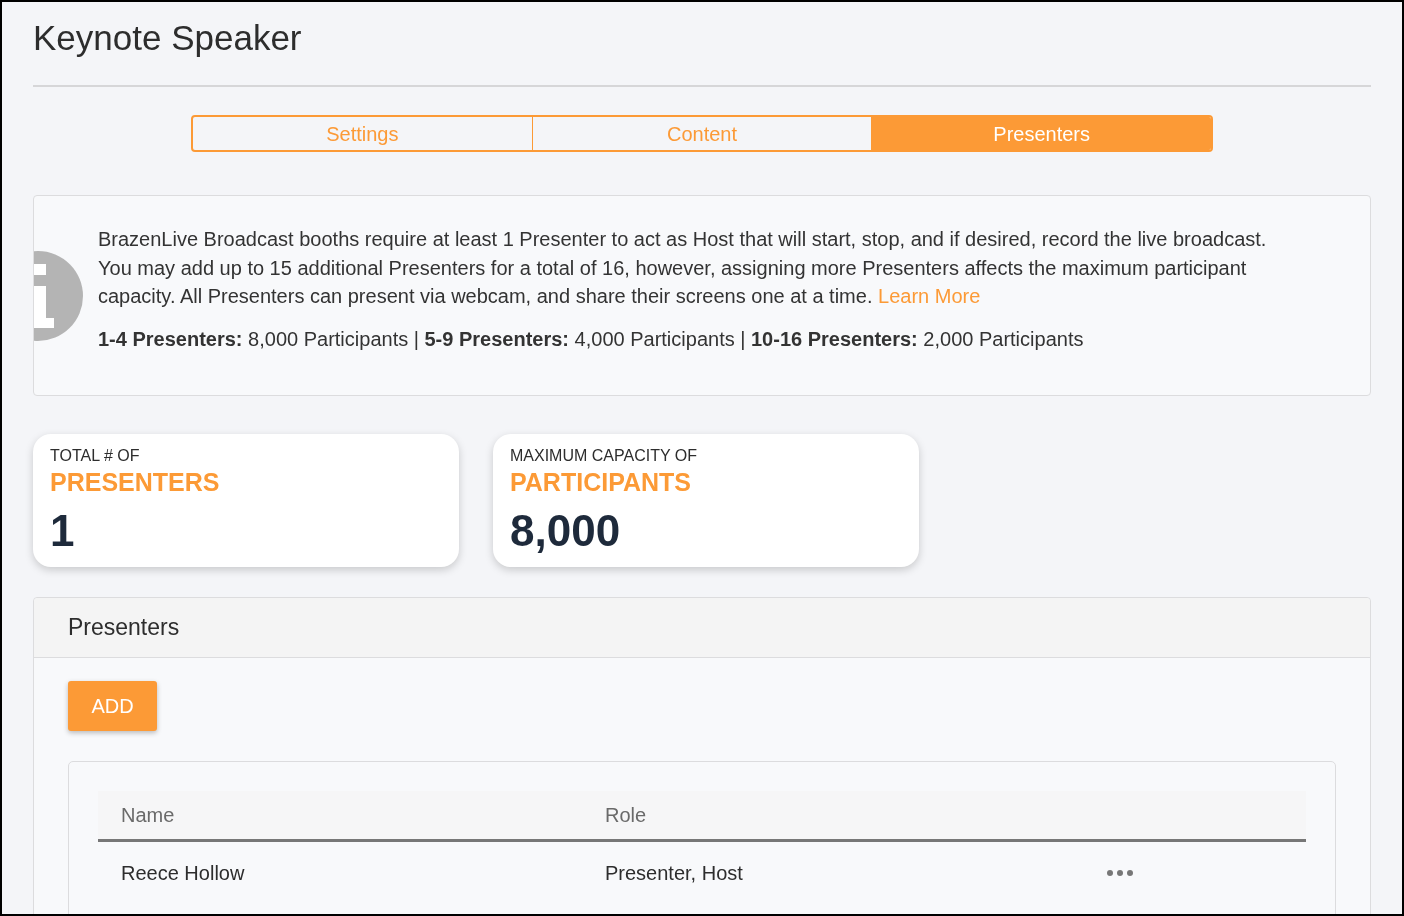 This screenshot has height=916, width=1404. What do you see at coordinates (929, 296) in the screenshot?
I see `learn-more-link: Learn More` at bounding box center [929, 296].